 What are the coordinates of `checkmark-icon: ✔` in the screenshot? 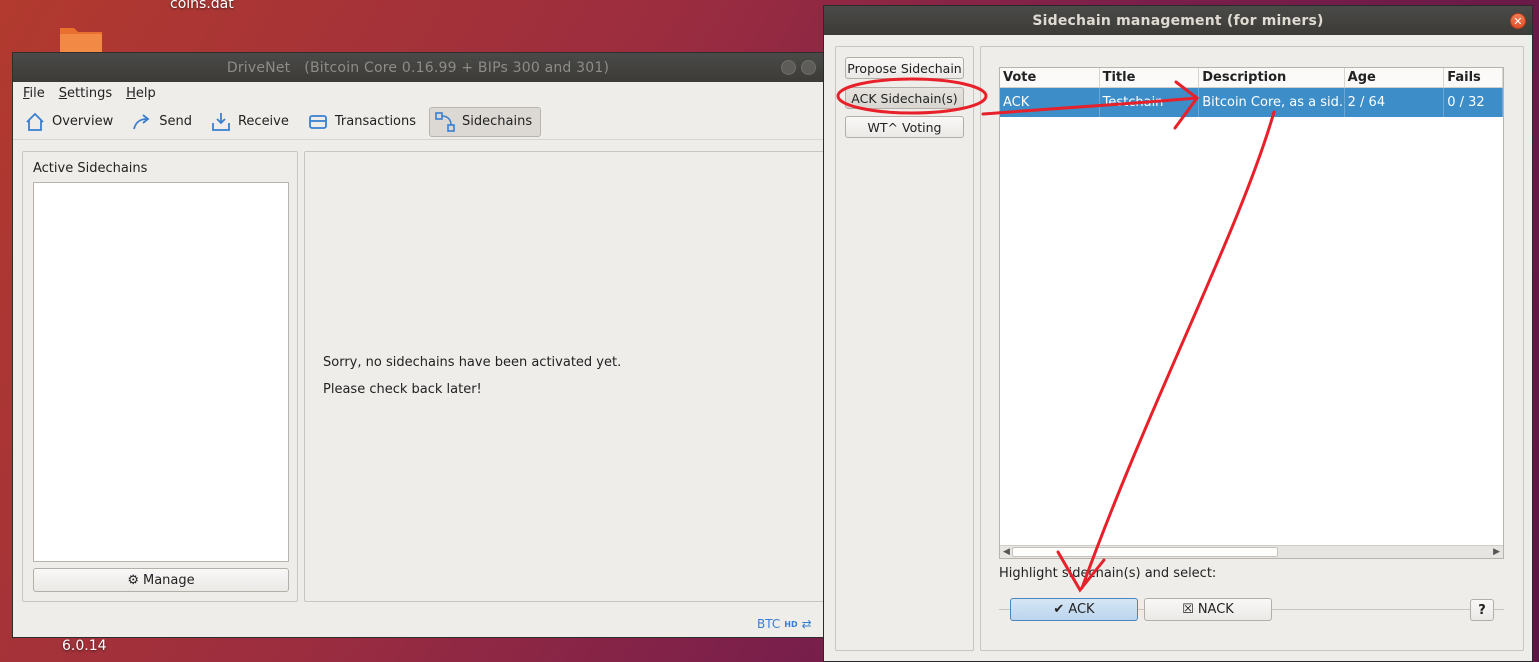 It's located at (1059, 609).